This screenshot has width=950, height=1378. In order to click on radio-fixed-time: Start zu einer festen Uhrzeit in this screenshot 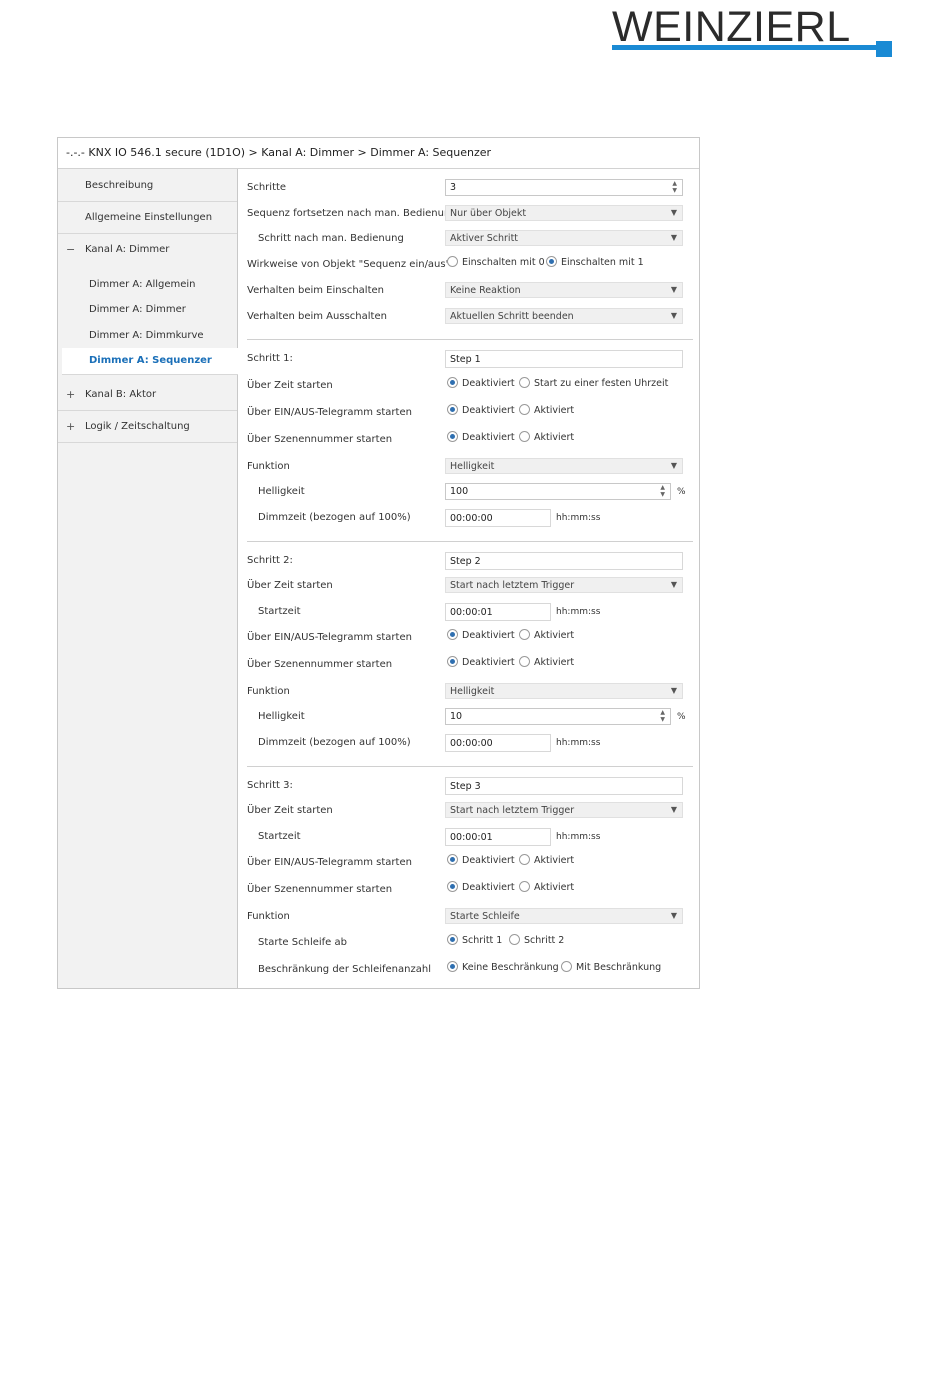, I will do `click(593, 383)`.